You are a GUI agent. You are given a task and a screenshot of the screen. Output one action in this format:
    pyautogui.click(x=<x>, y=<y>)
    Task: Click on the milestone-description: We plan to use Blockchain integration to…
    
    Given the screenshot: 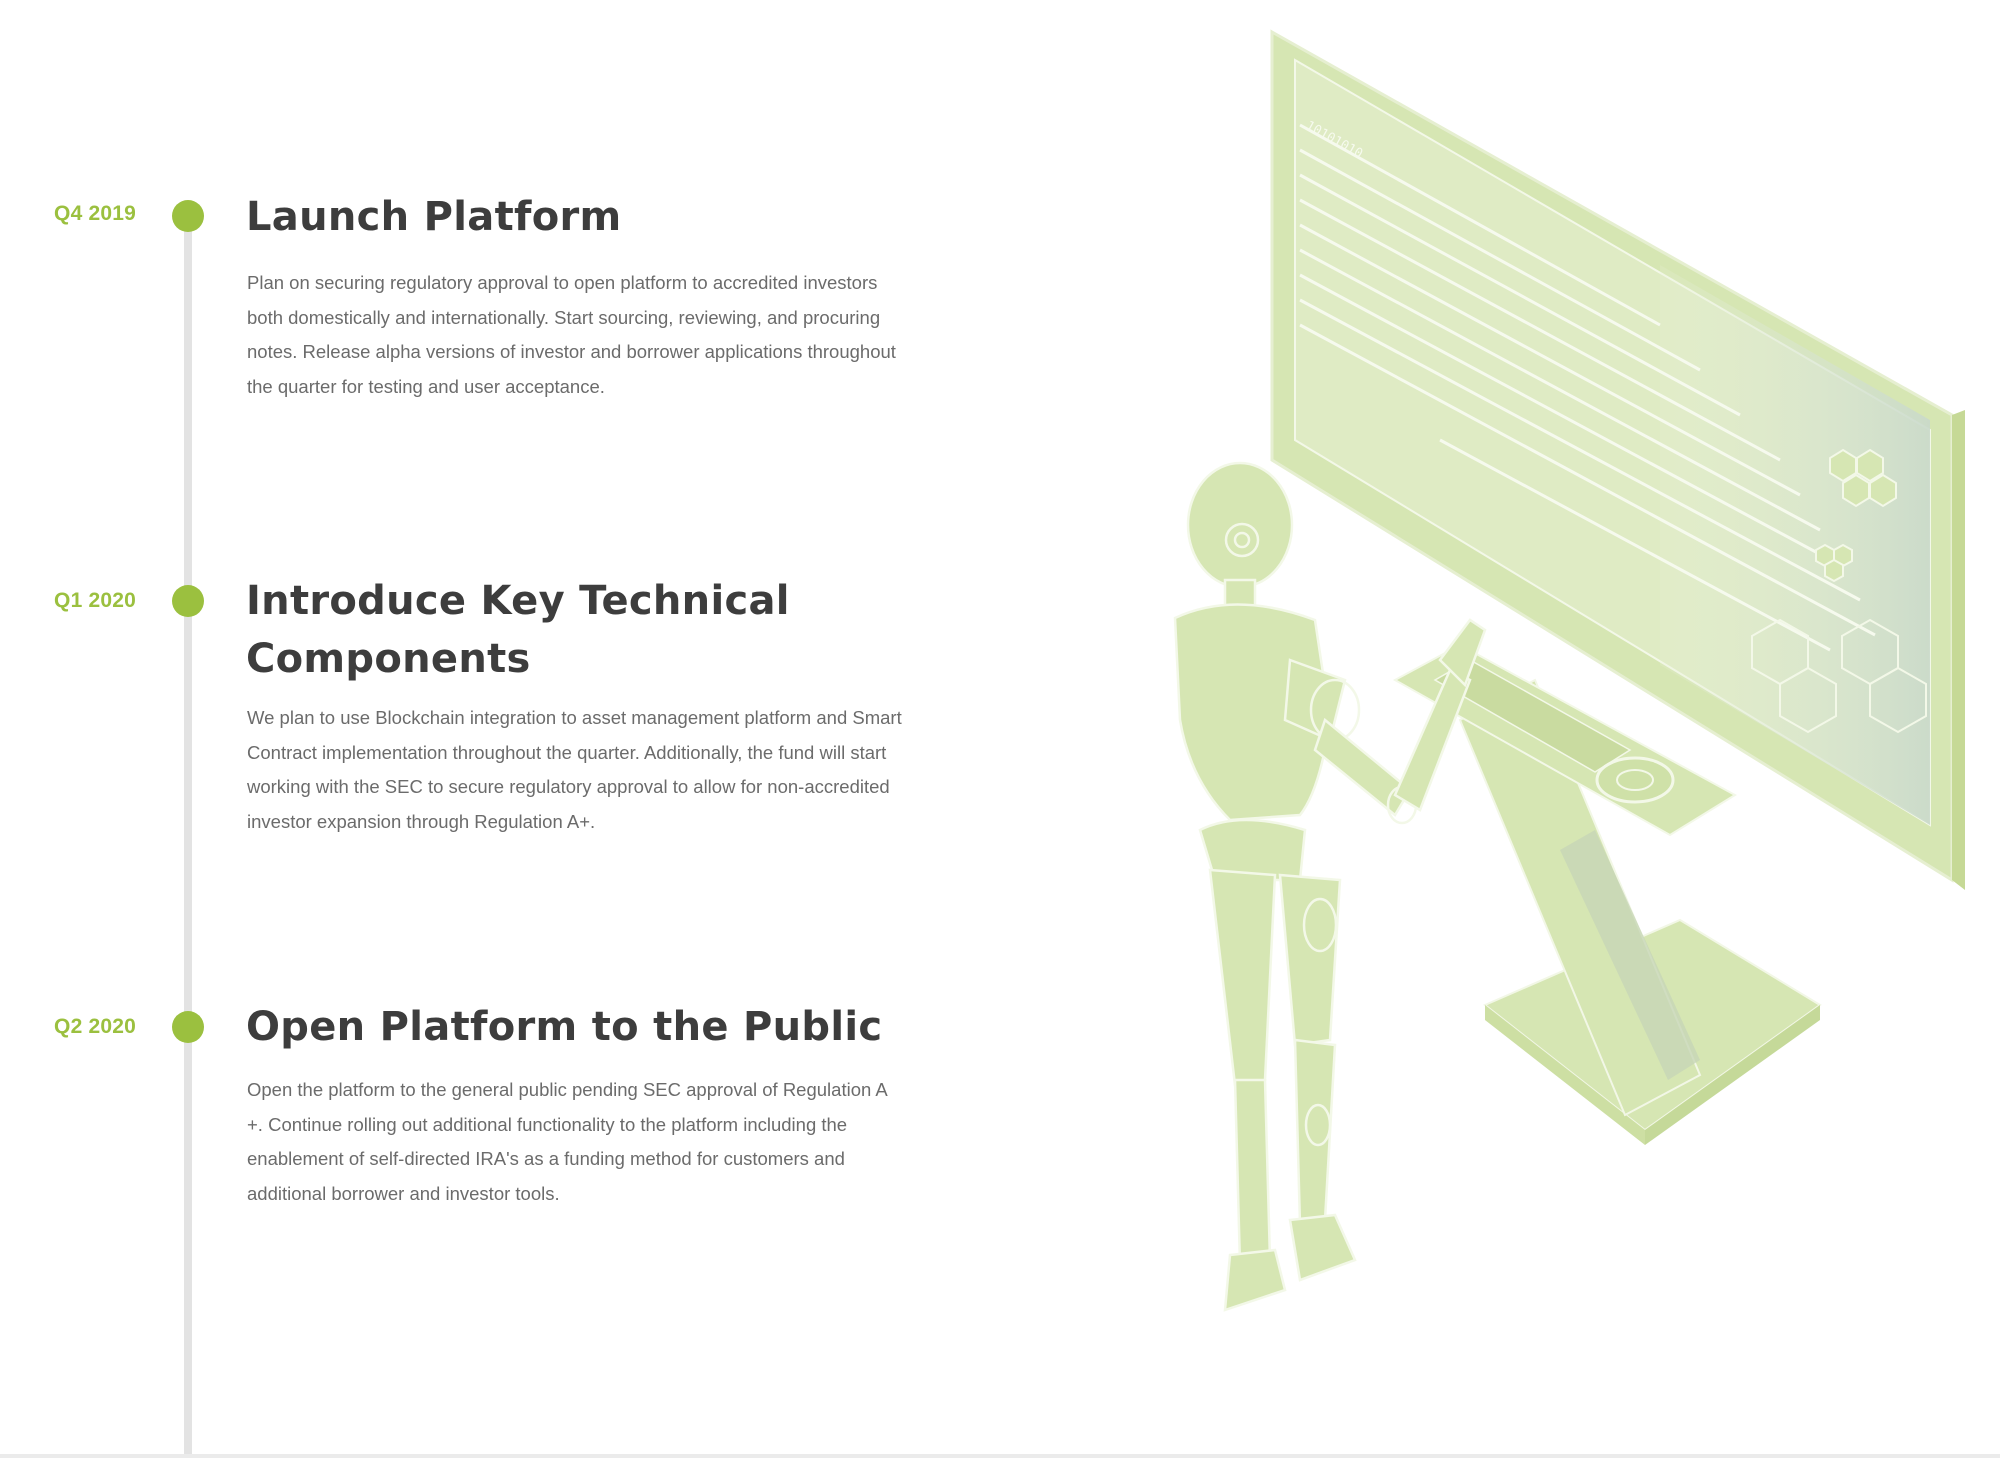 What is the action you would take?
    pyautogui.click(x=574, y=769)
    